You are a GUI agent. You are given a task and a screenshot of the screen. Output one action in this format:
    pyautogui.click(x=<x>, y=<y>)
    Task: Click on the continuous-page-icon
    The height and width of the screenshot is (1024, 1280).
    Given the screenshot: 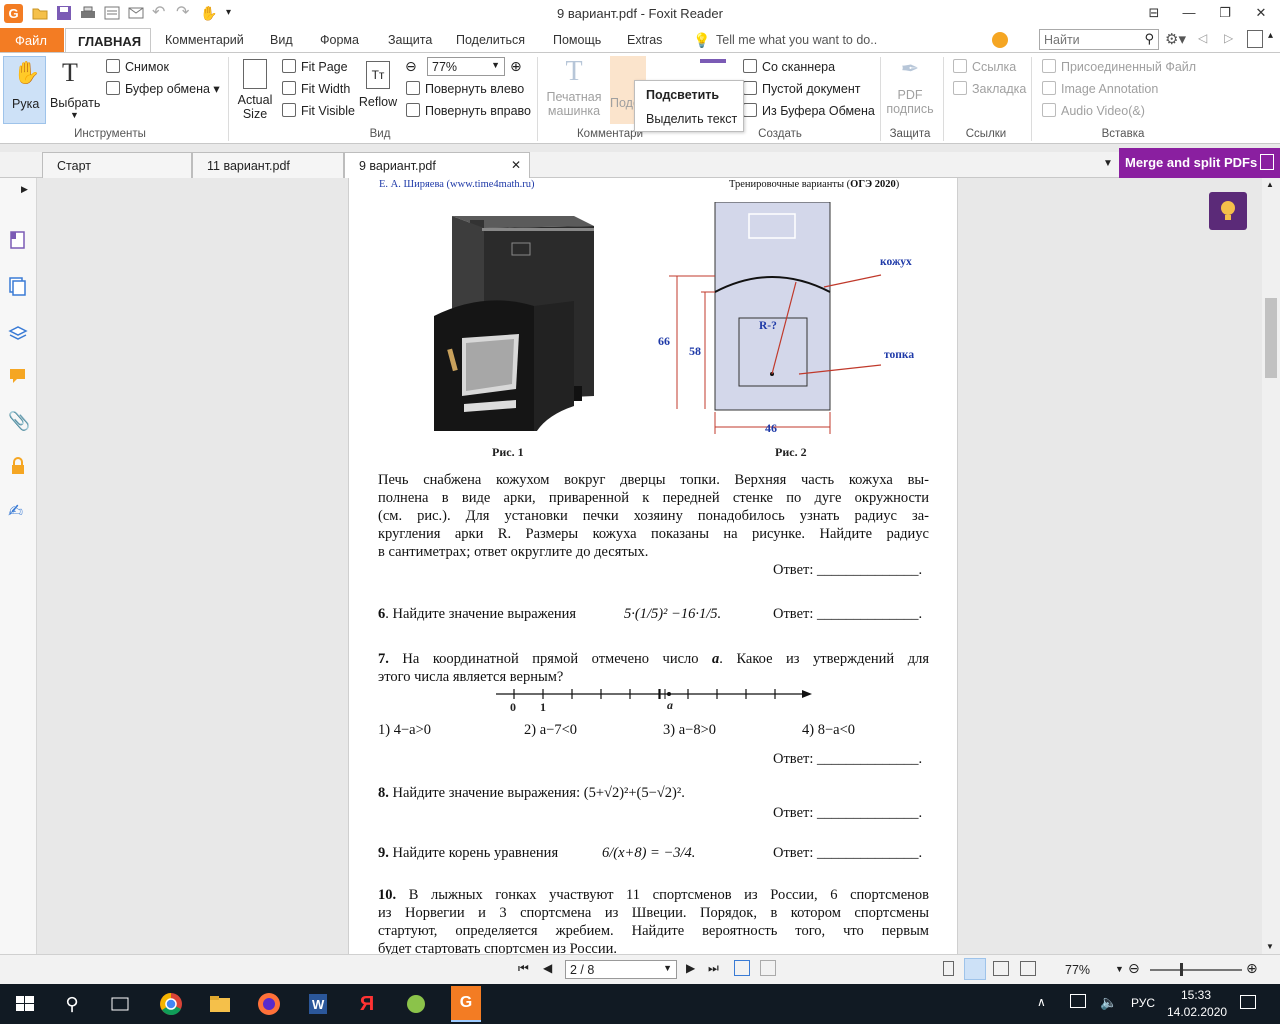 What is the action you would take?
    pyautogui.click(x=975, y=969)
    